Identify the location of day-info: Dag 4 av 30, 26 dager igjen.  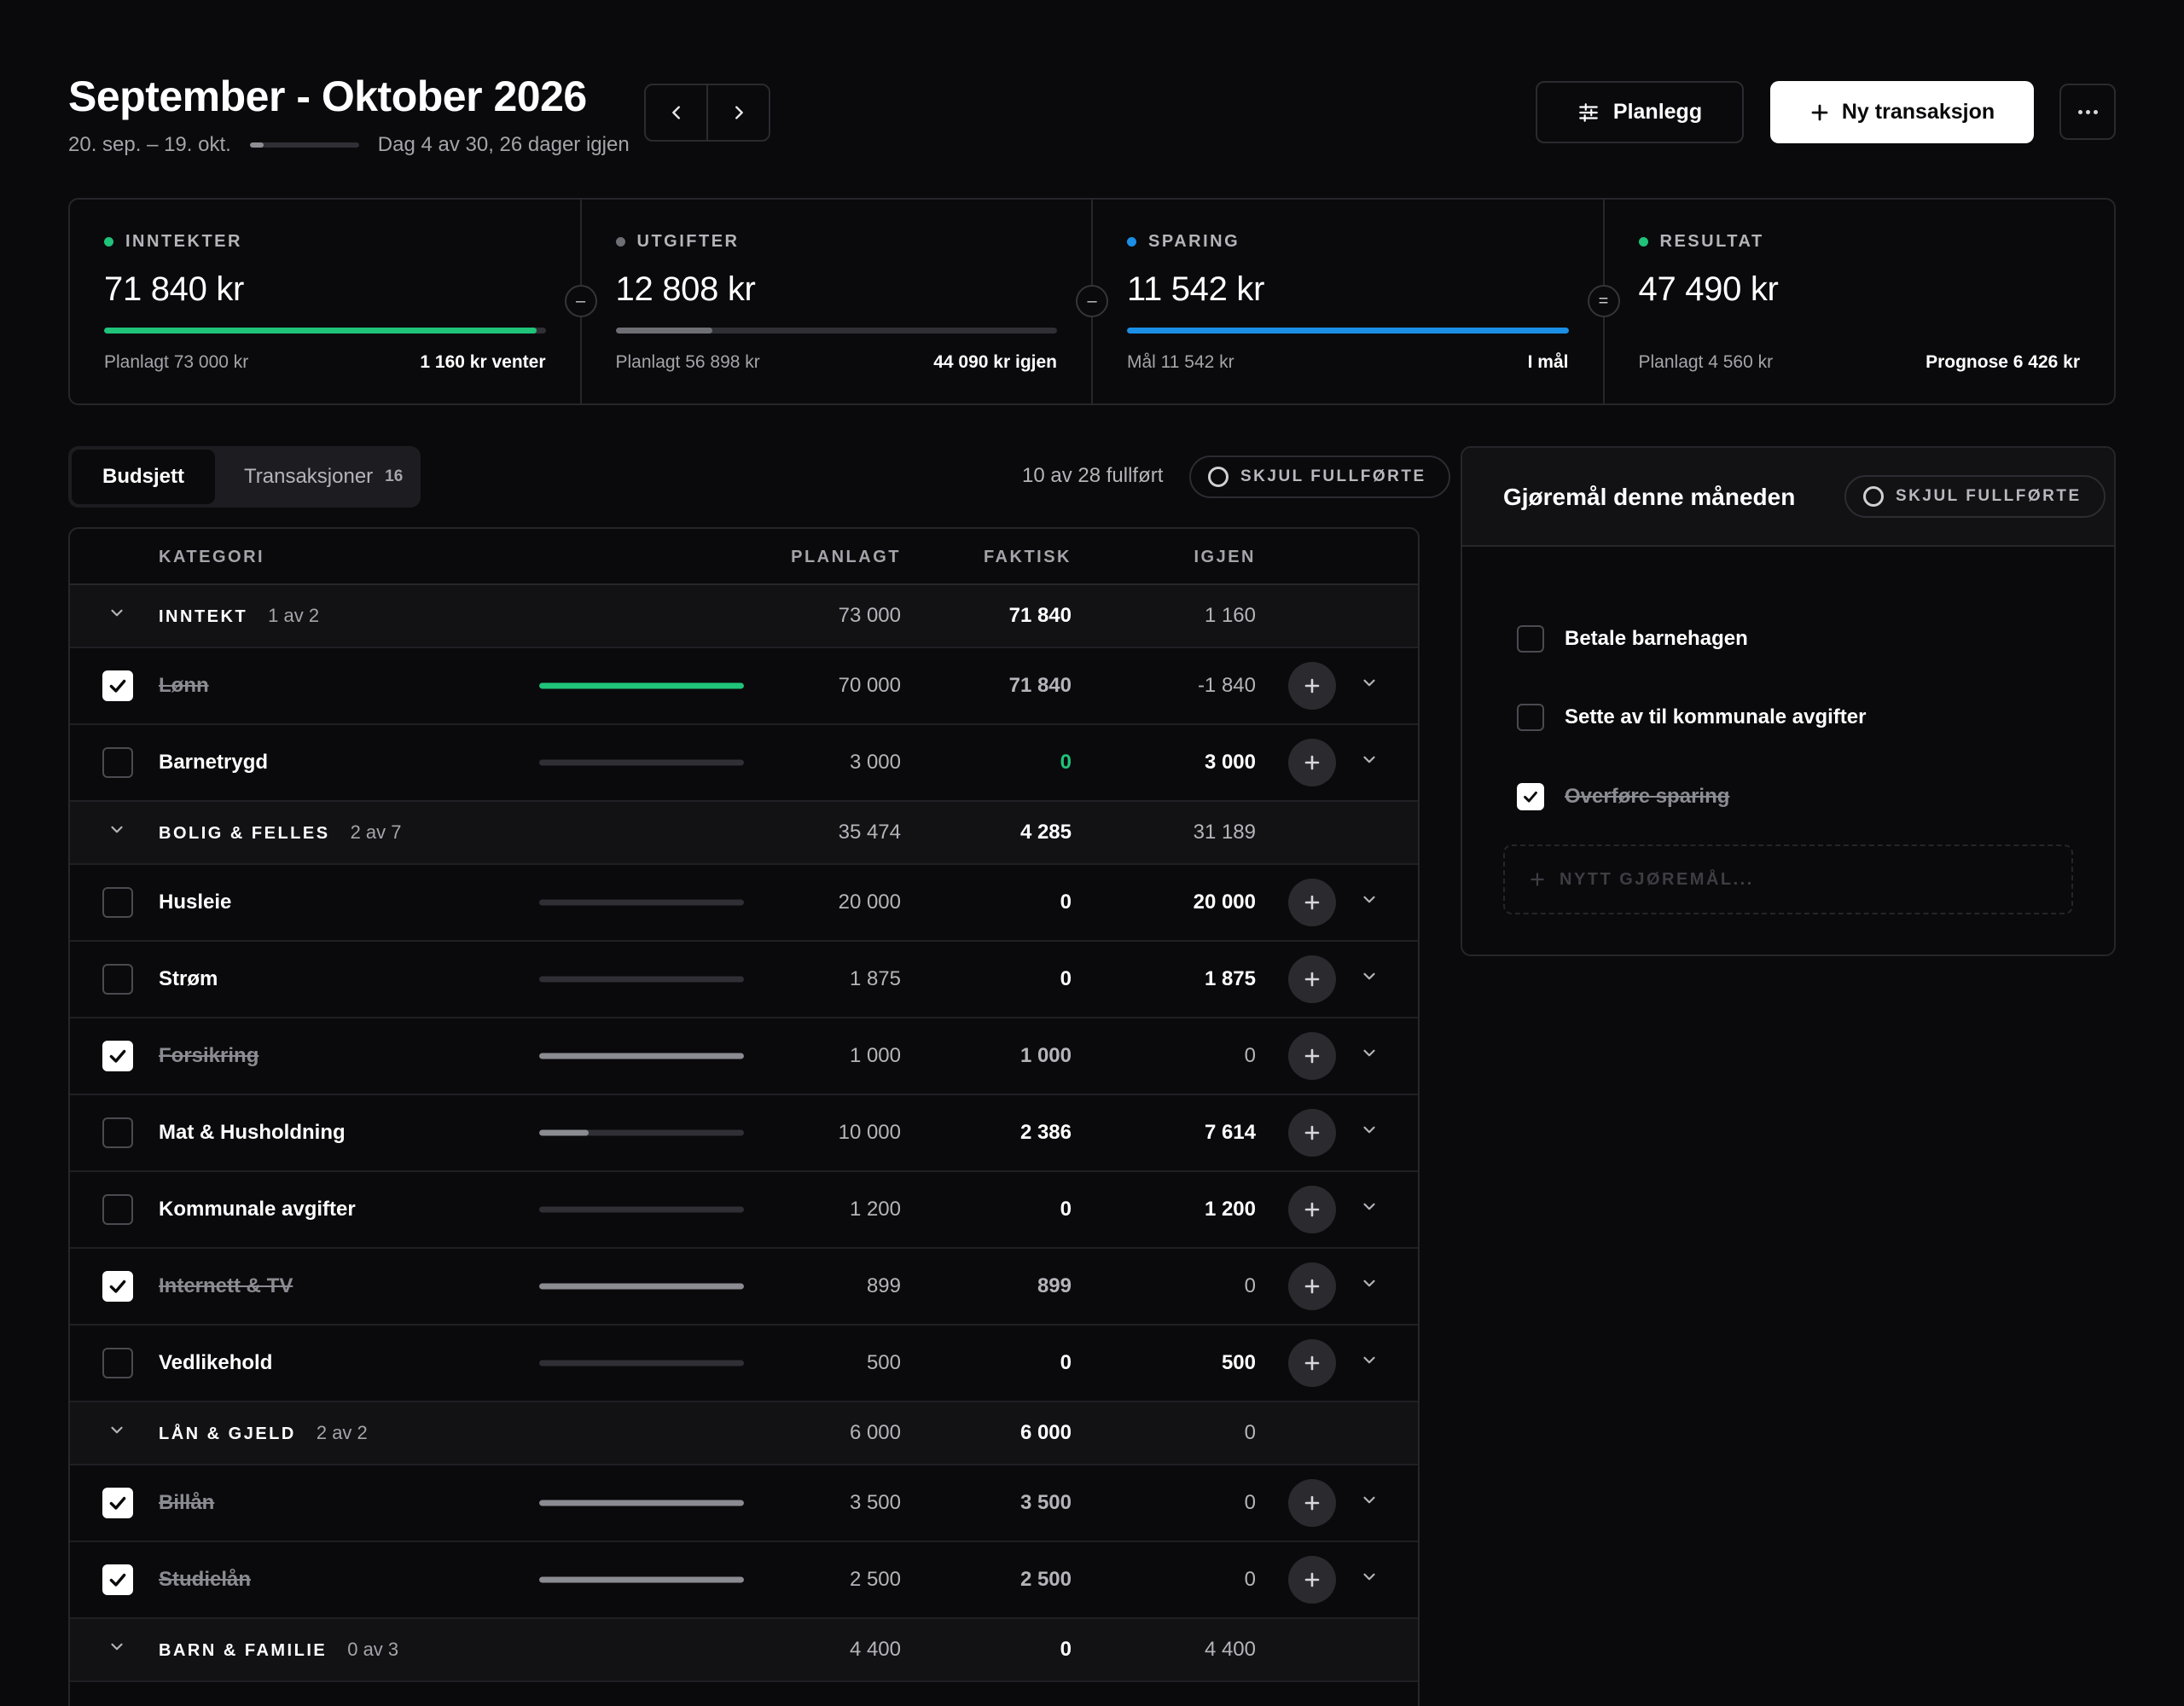
(504, 144).